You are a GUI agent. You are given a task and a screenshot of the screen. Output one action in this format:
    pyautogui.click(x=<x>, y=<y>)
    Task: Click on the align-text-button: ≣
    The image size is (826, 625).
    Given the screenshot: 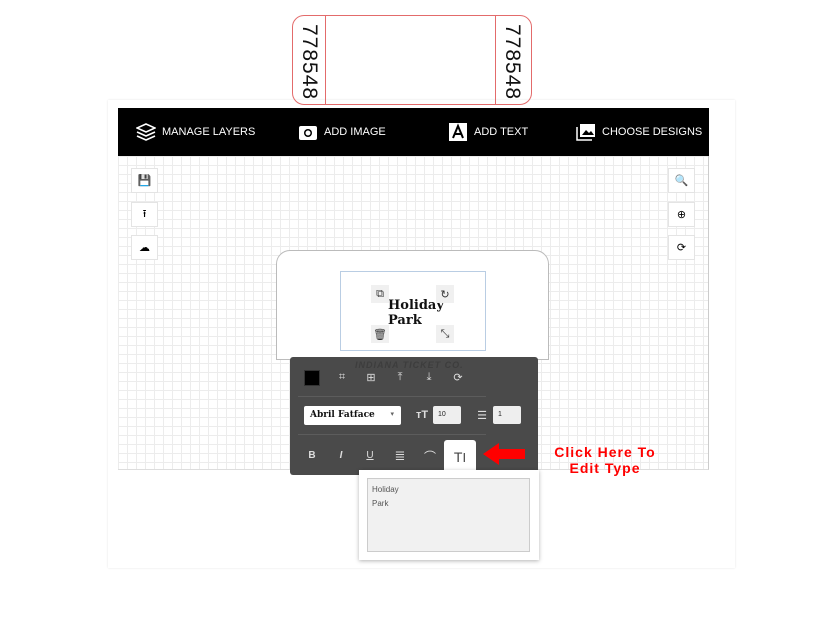 What is the action you would take?
    pyautogui.click(x=400, y=456)
    